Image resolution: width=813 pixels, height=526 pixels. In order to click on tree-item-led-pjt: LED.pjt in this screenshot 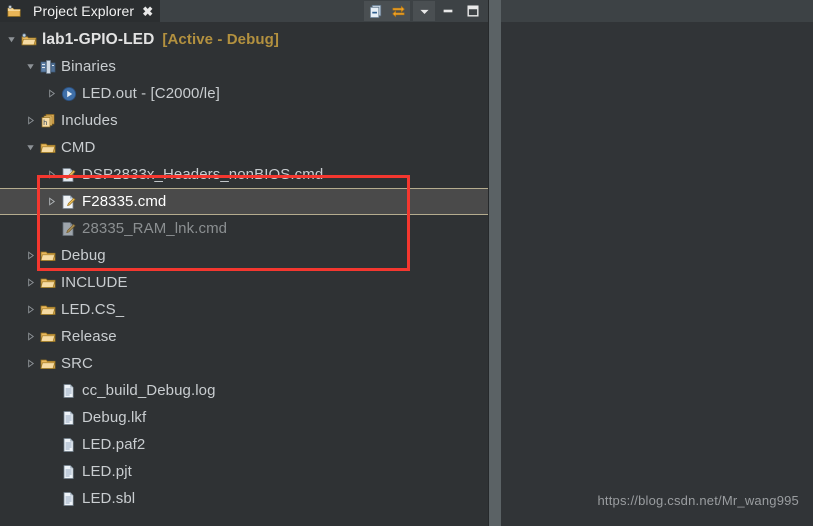, I will do `click(244, 471)`.